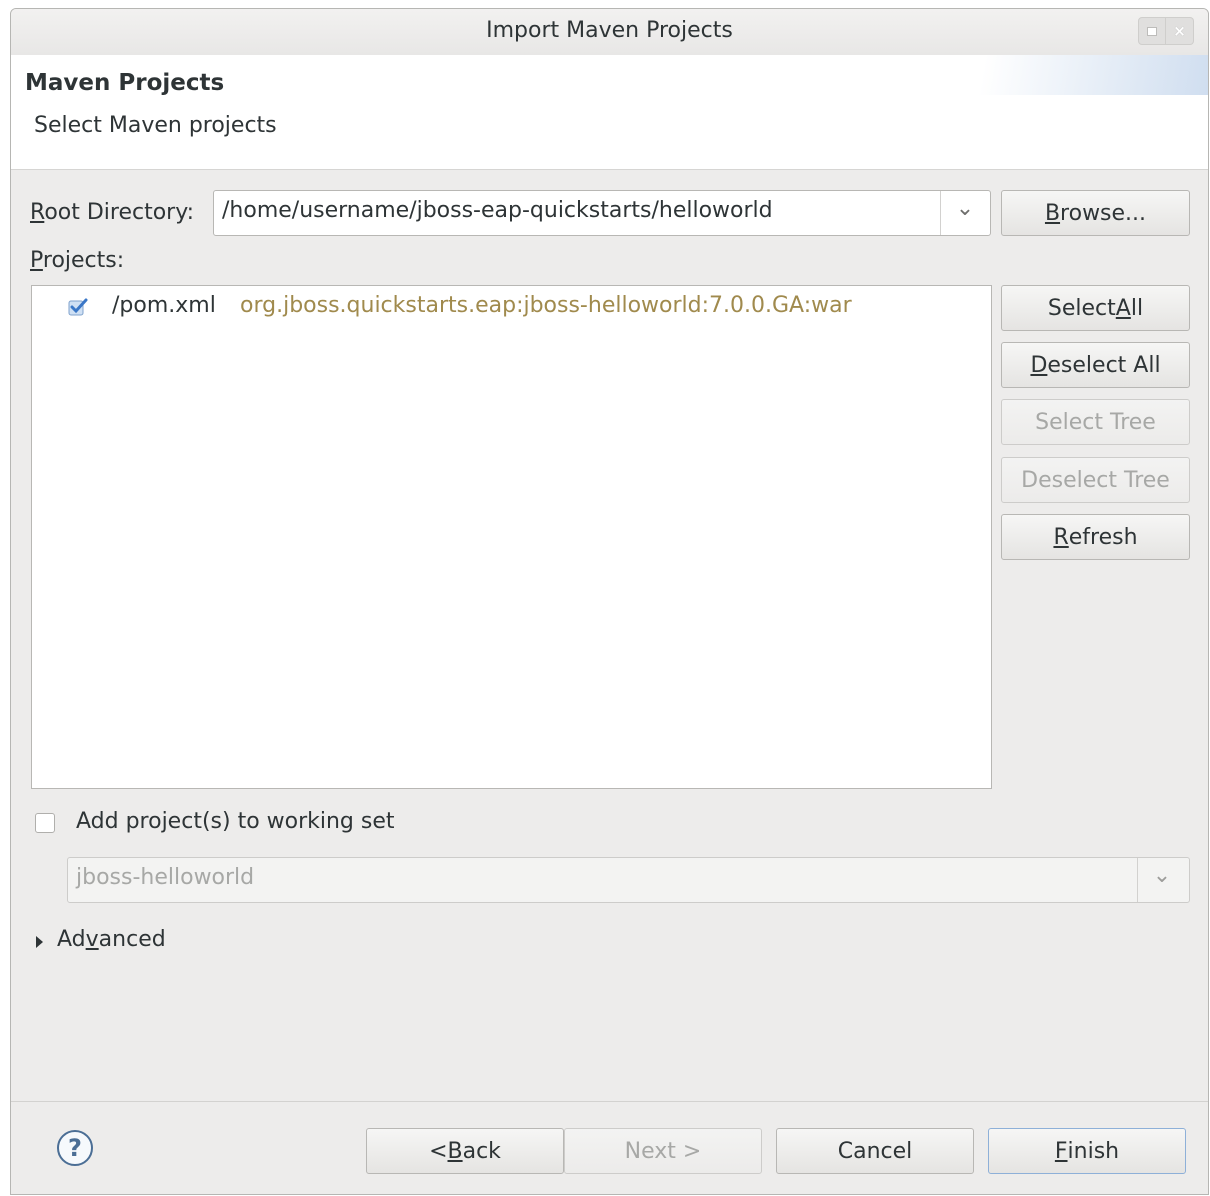 This screenshot has width=1210, height=1196. What do you see at coordinates (465, 1151) in the screenshot?
I see `back-button: < Back` at bounding box center [465, 1151].